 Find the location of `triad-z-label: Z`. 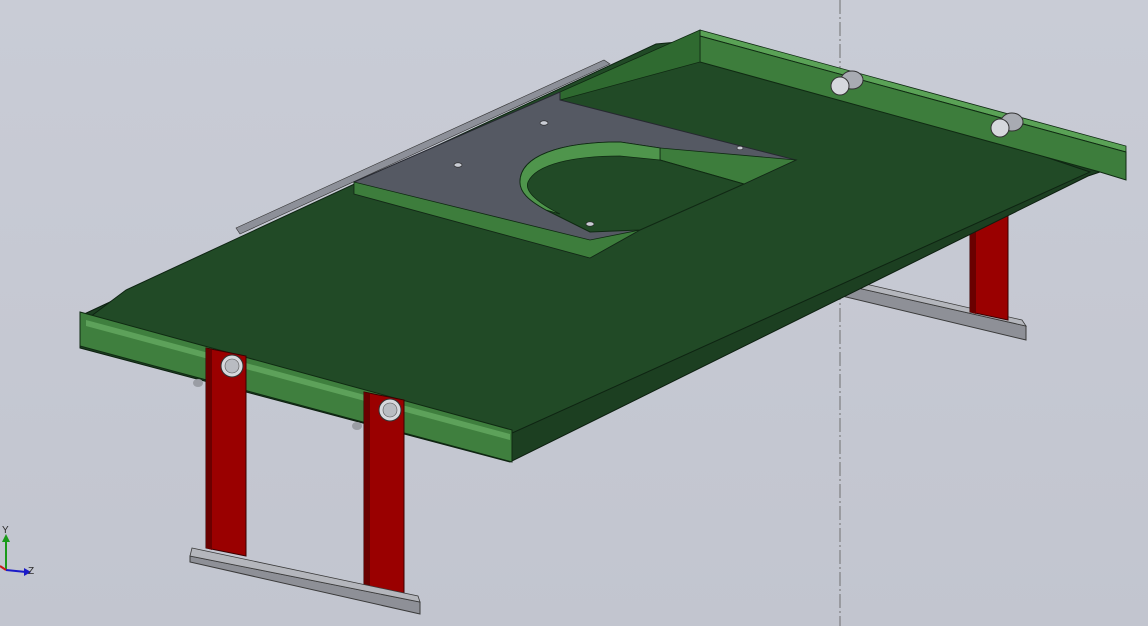

triad-z-label: Z is located at coordinates (31, 571).